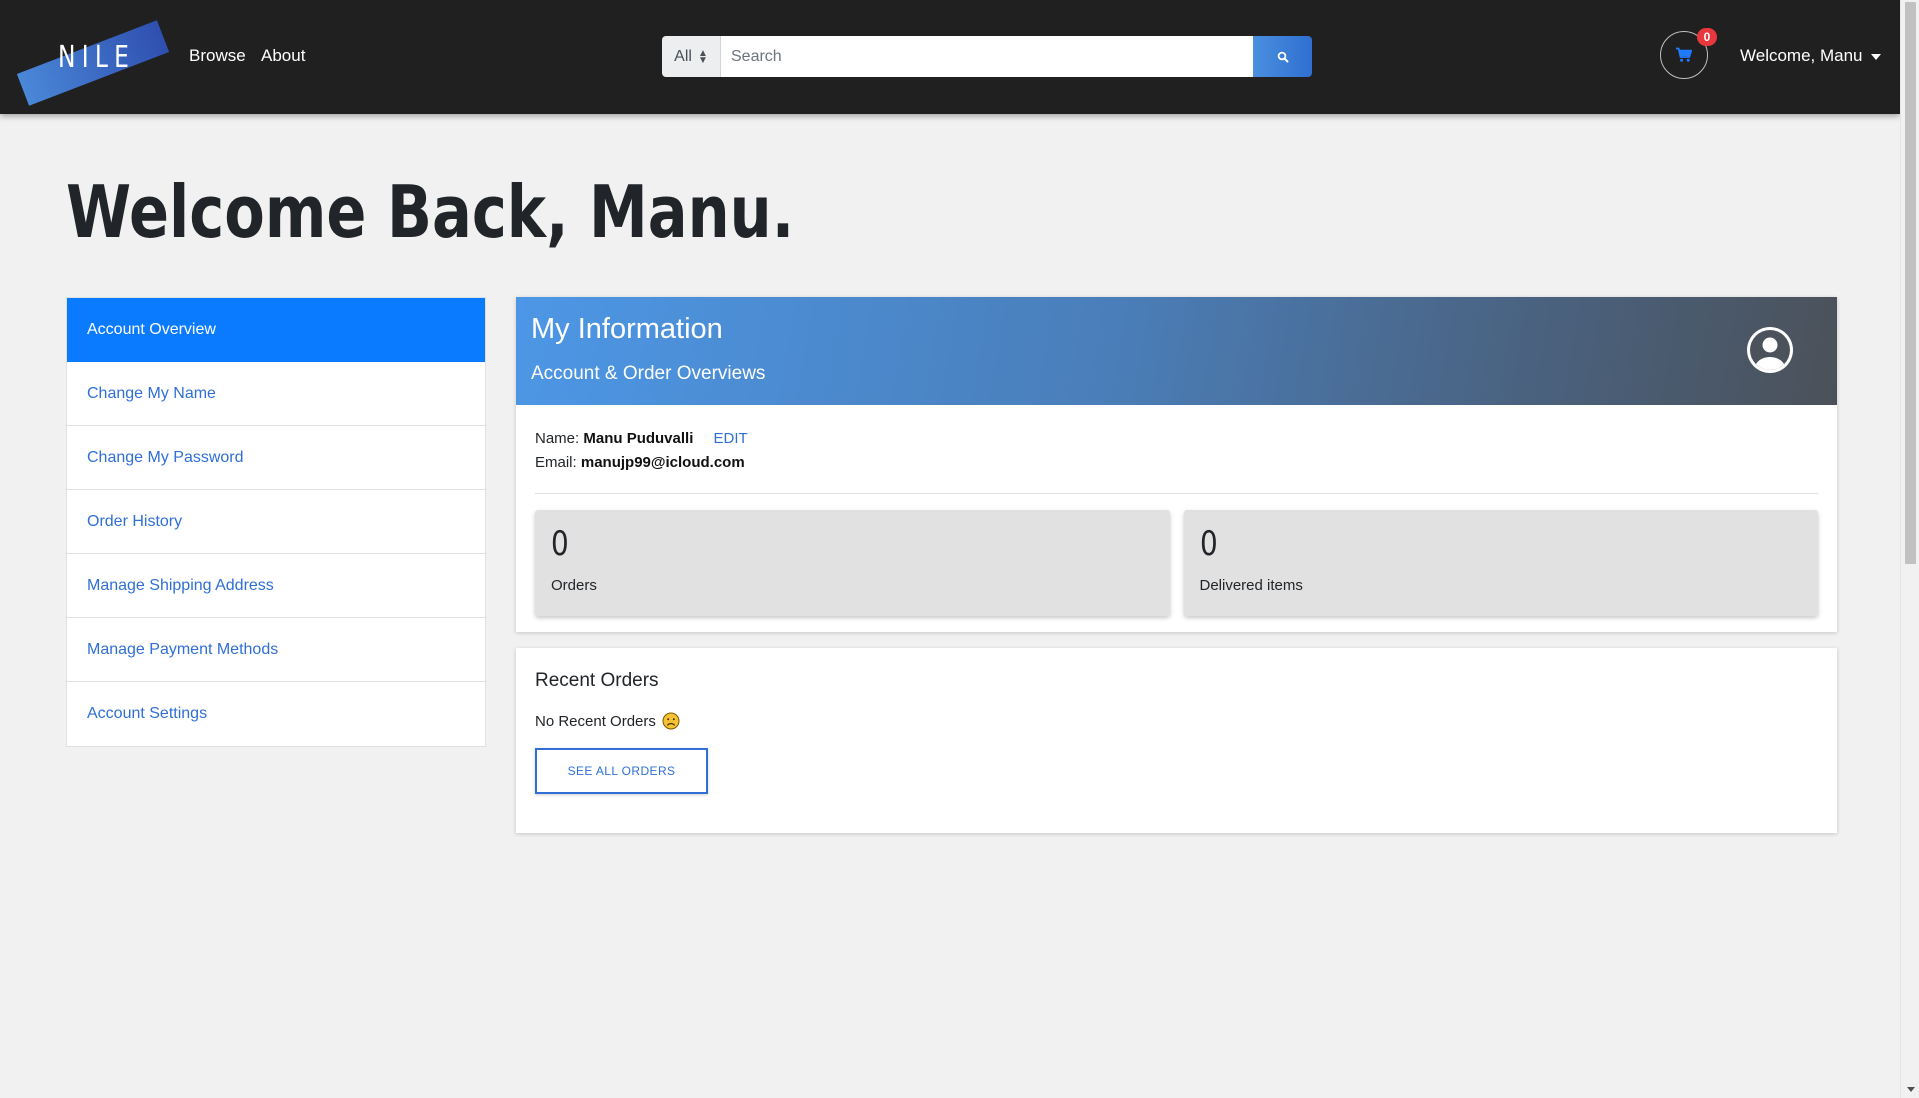 This screenshot has height=1098, width=1919. I want to click on sidebar-item-change-password: Change My Password, so click(276, 458).